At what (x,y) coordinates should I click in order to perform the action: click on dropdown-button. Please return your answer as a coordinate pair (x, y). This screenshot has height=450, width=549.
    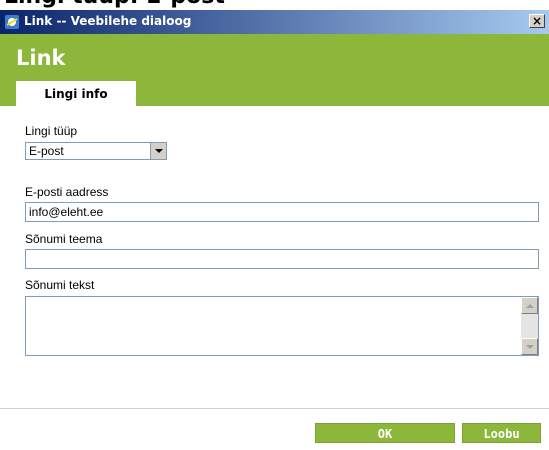
    Looking at the image, I should click on (158, 151).